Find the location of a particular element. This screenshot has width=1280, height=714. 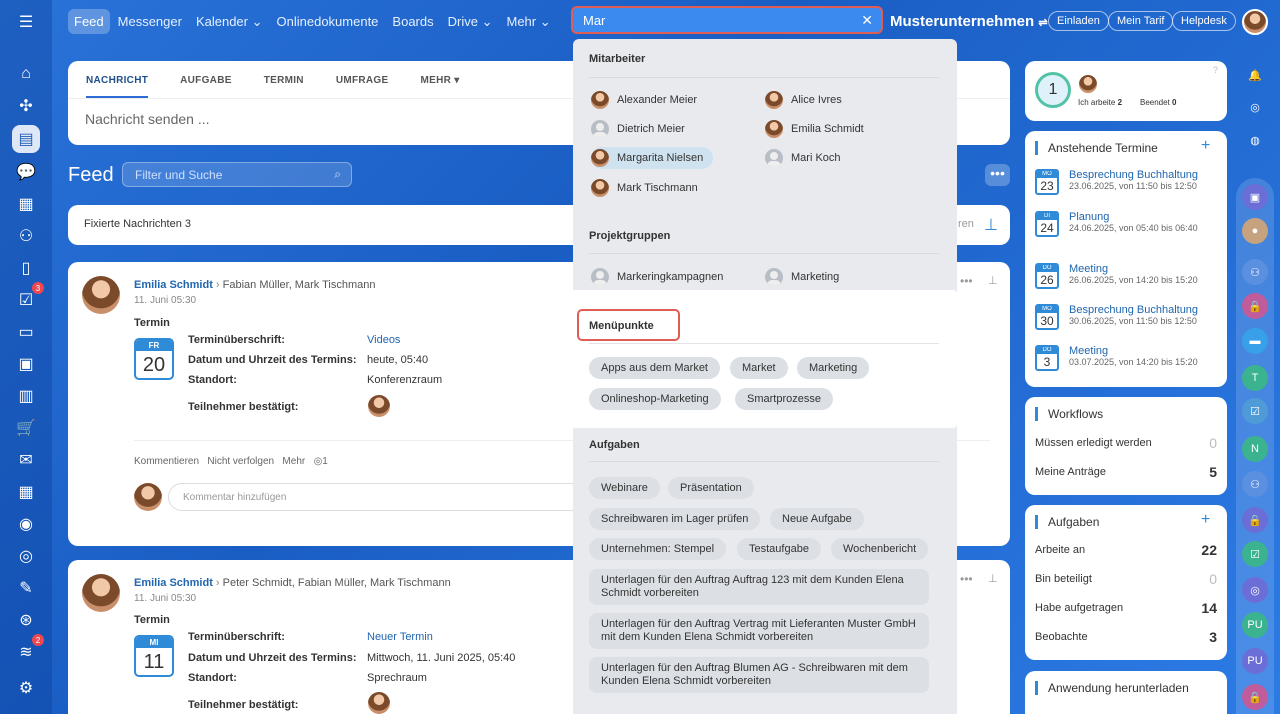

chart-icon: ▥ is located at coordinates (26, 396).